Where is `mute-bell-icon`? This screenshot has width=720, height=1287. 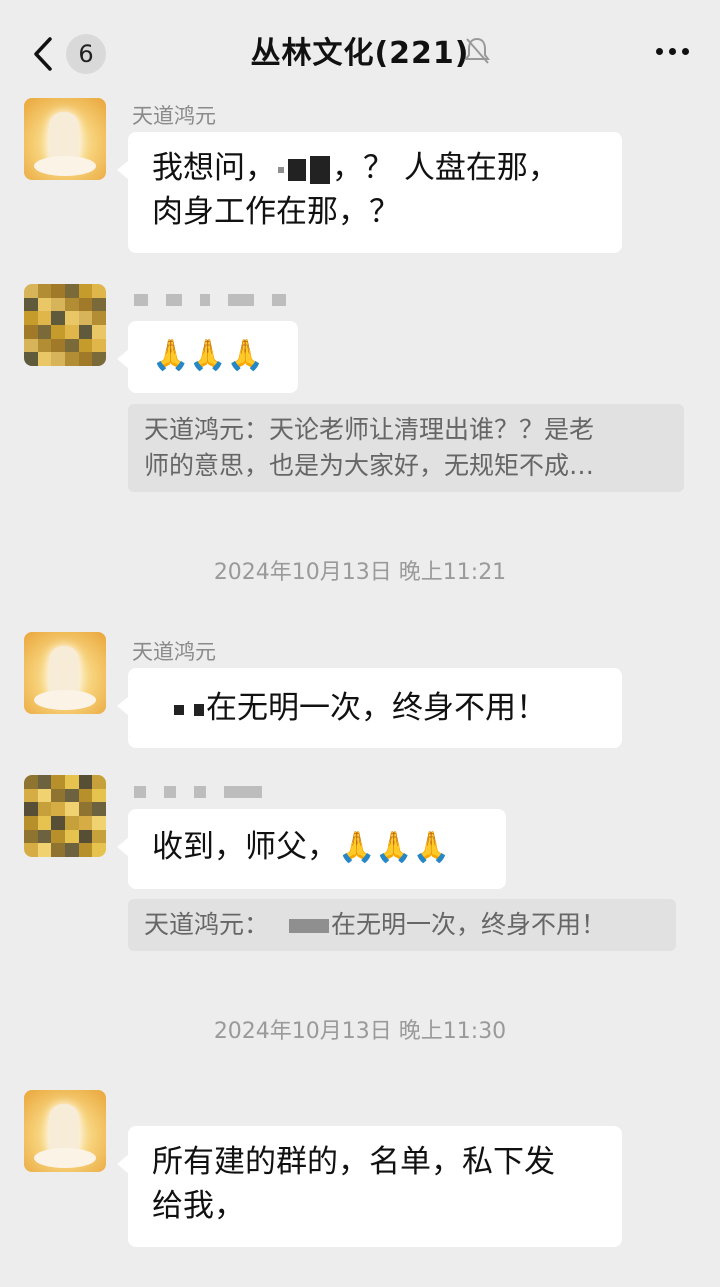
mute-bell-icon is located at coordinates (477, 50).